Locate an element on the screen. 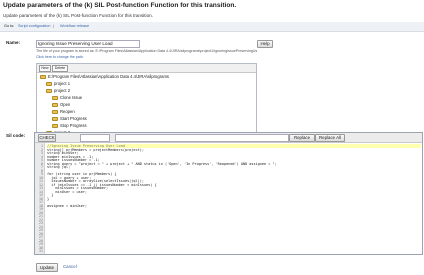 This screenshot has height=275, width=424. replace-button: Replace is located at coordinates (302, 138).